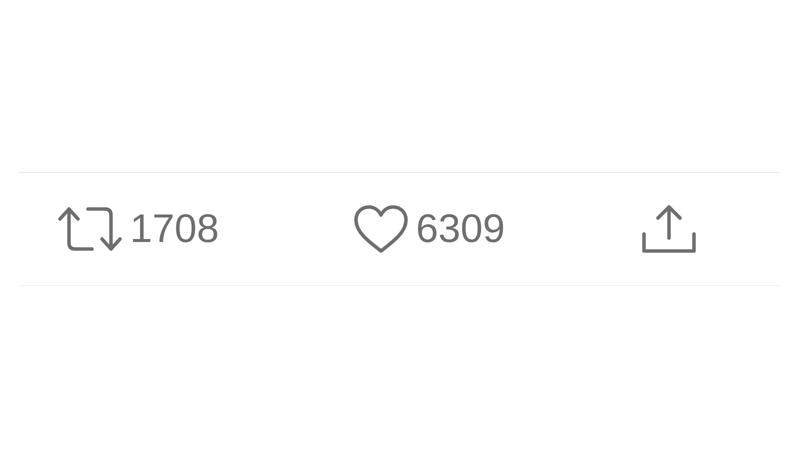  What do you see at coordinates (429, 229) in the screenshot?
I see `action-button: 6309` at bounding box center [429, 229].